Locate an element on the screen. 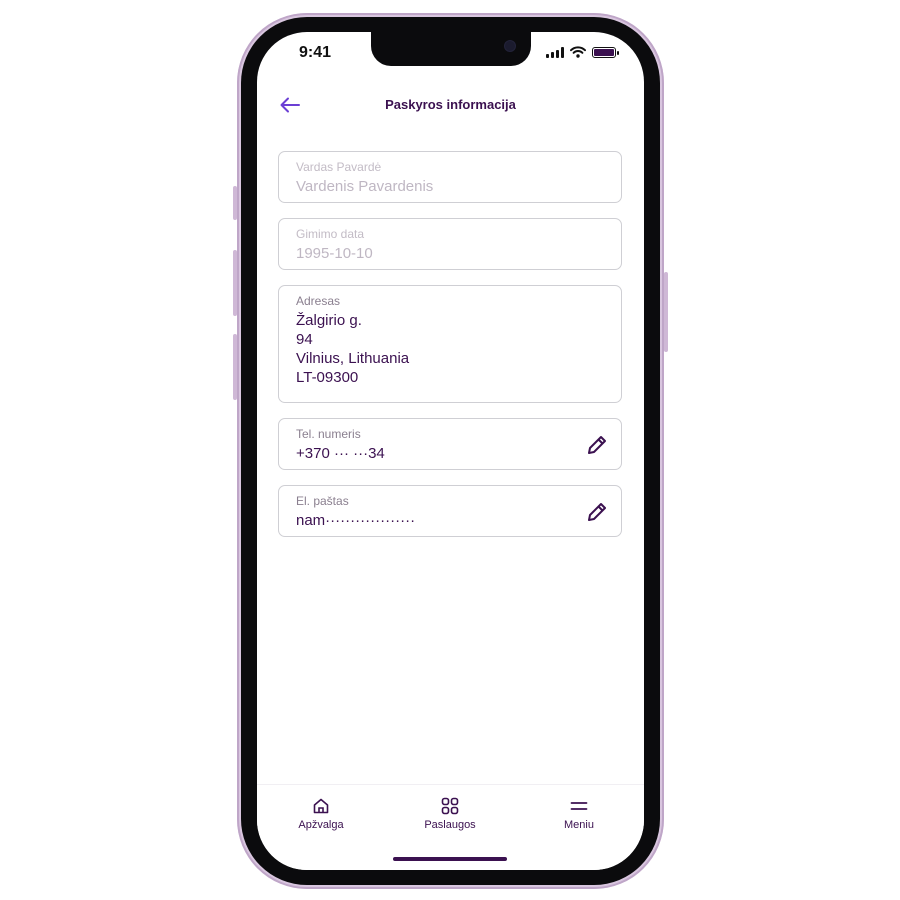 The height and width of the screenshot is (900, 900). tab-overview: Apžvalga is located at coordinates (321, 814).